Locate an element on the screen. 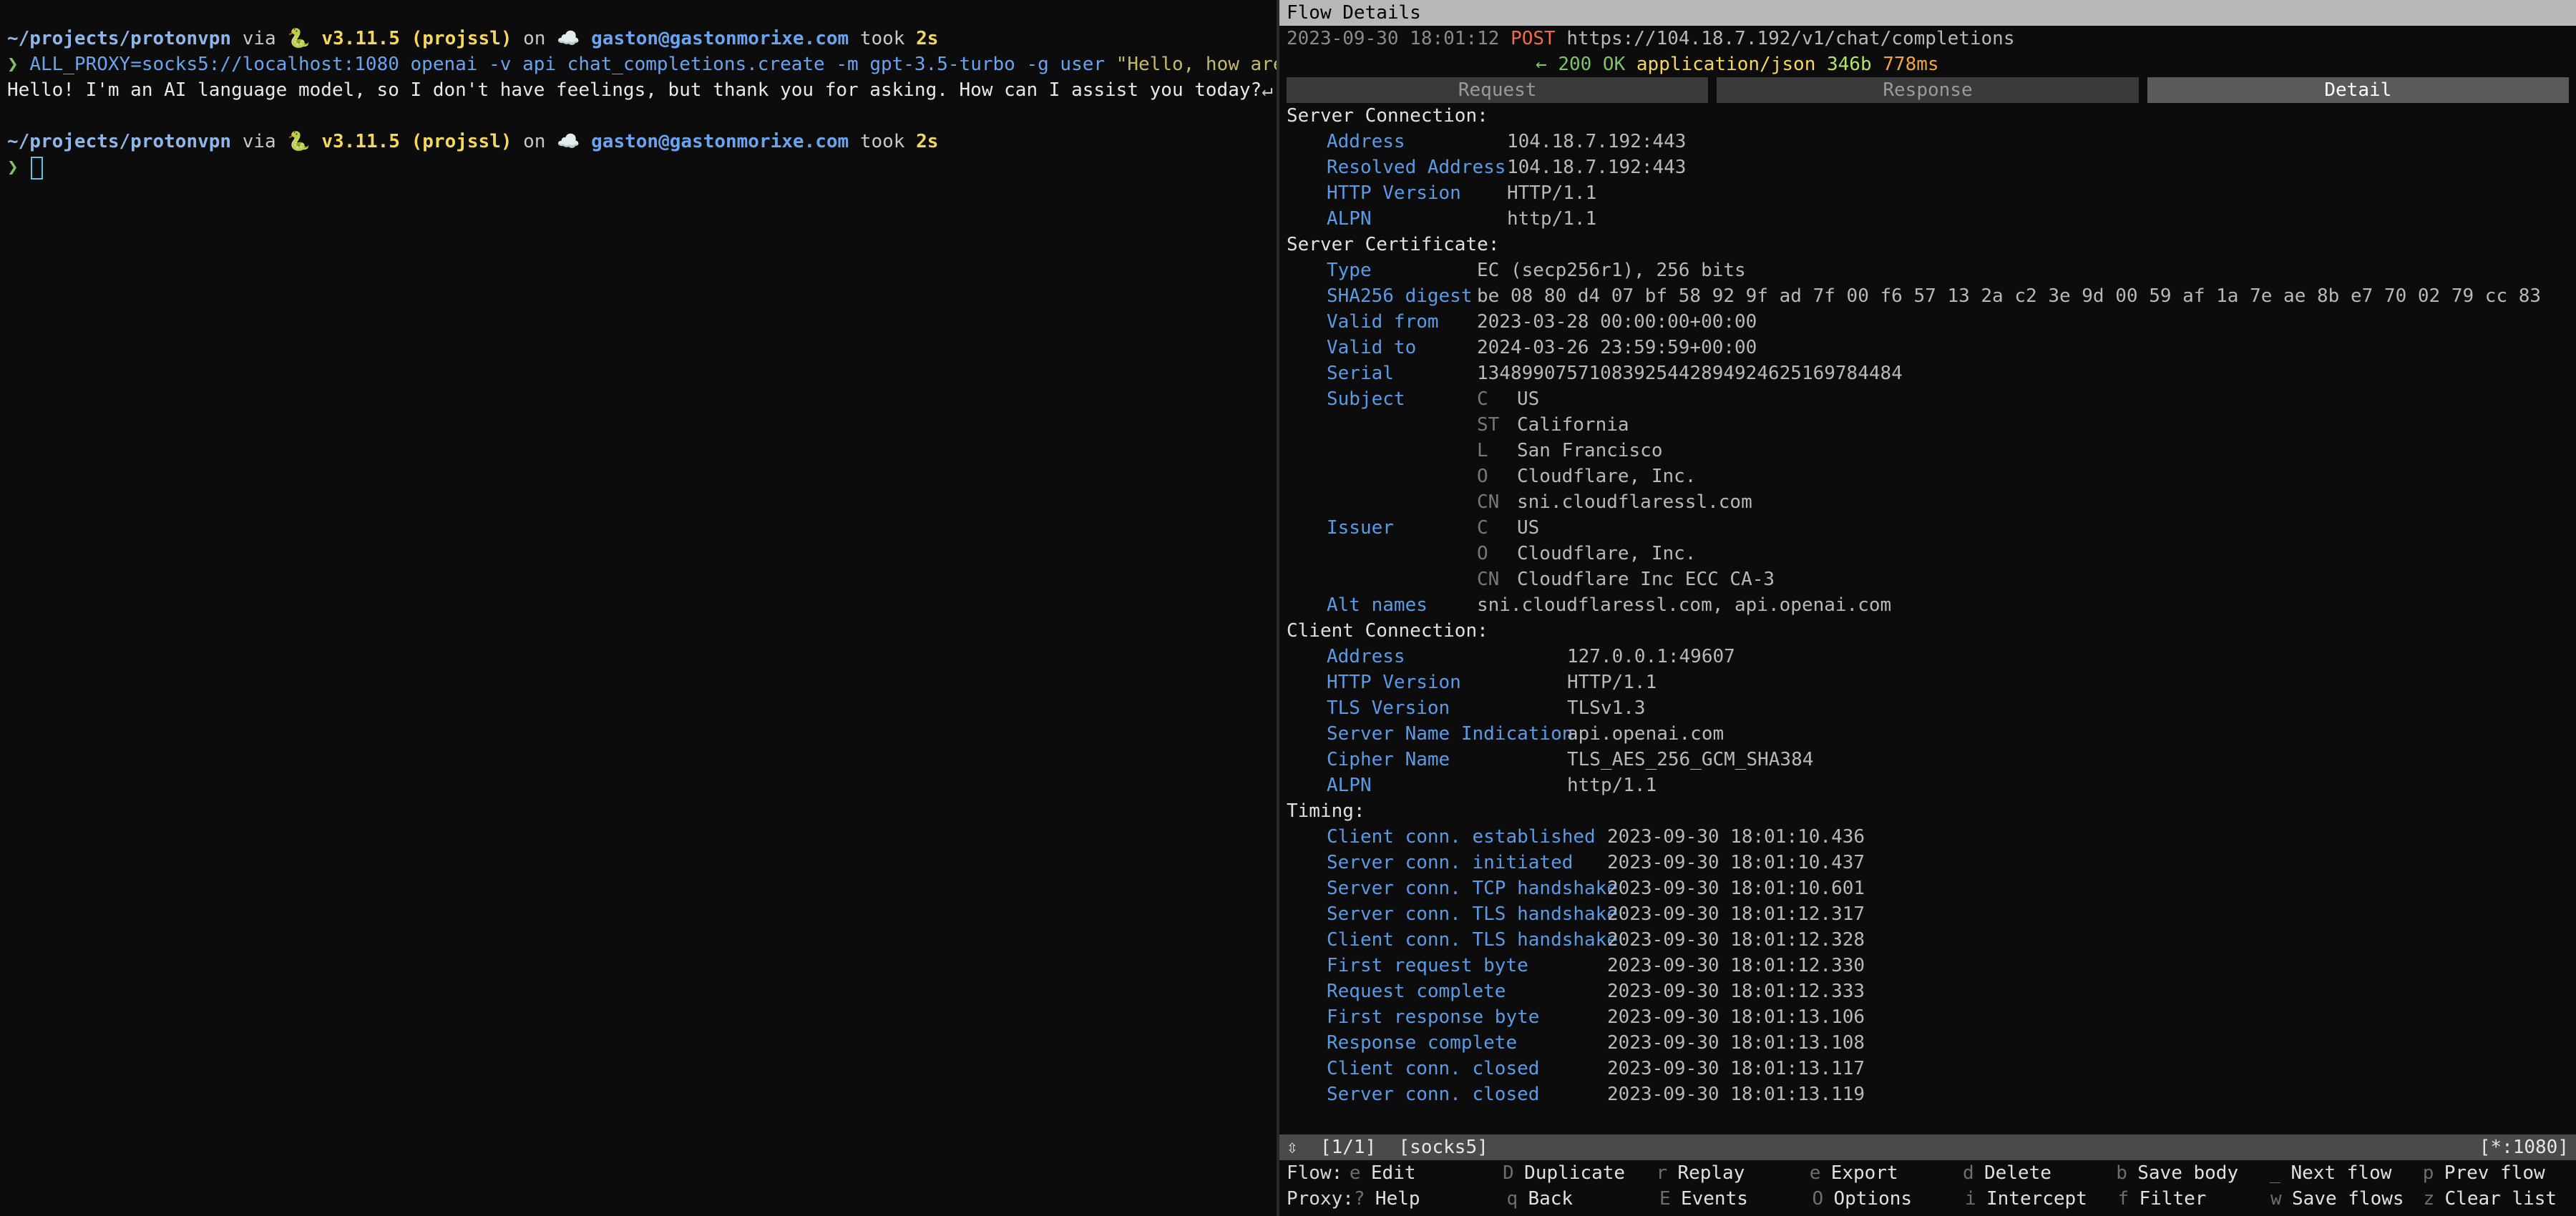  prompt-chevron-icon: ❯ is located at coordinates (13, 64).